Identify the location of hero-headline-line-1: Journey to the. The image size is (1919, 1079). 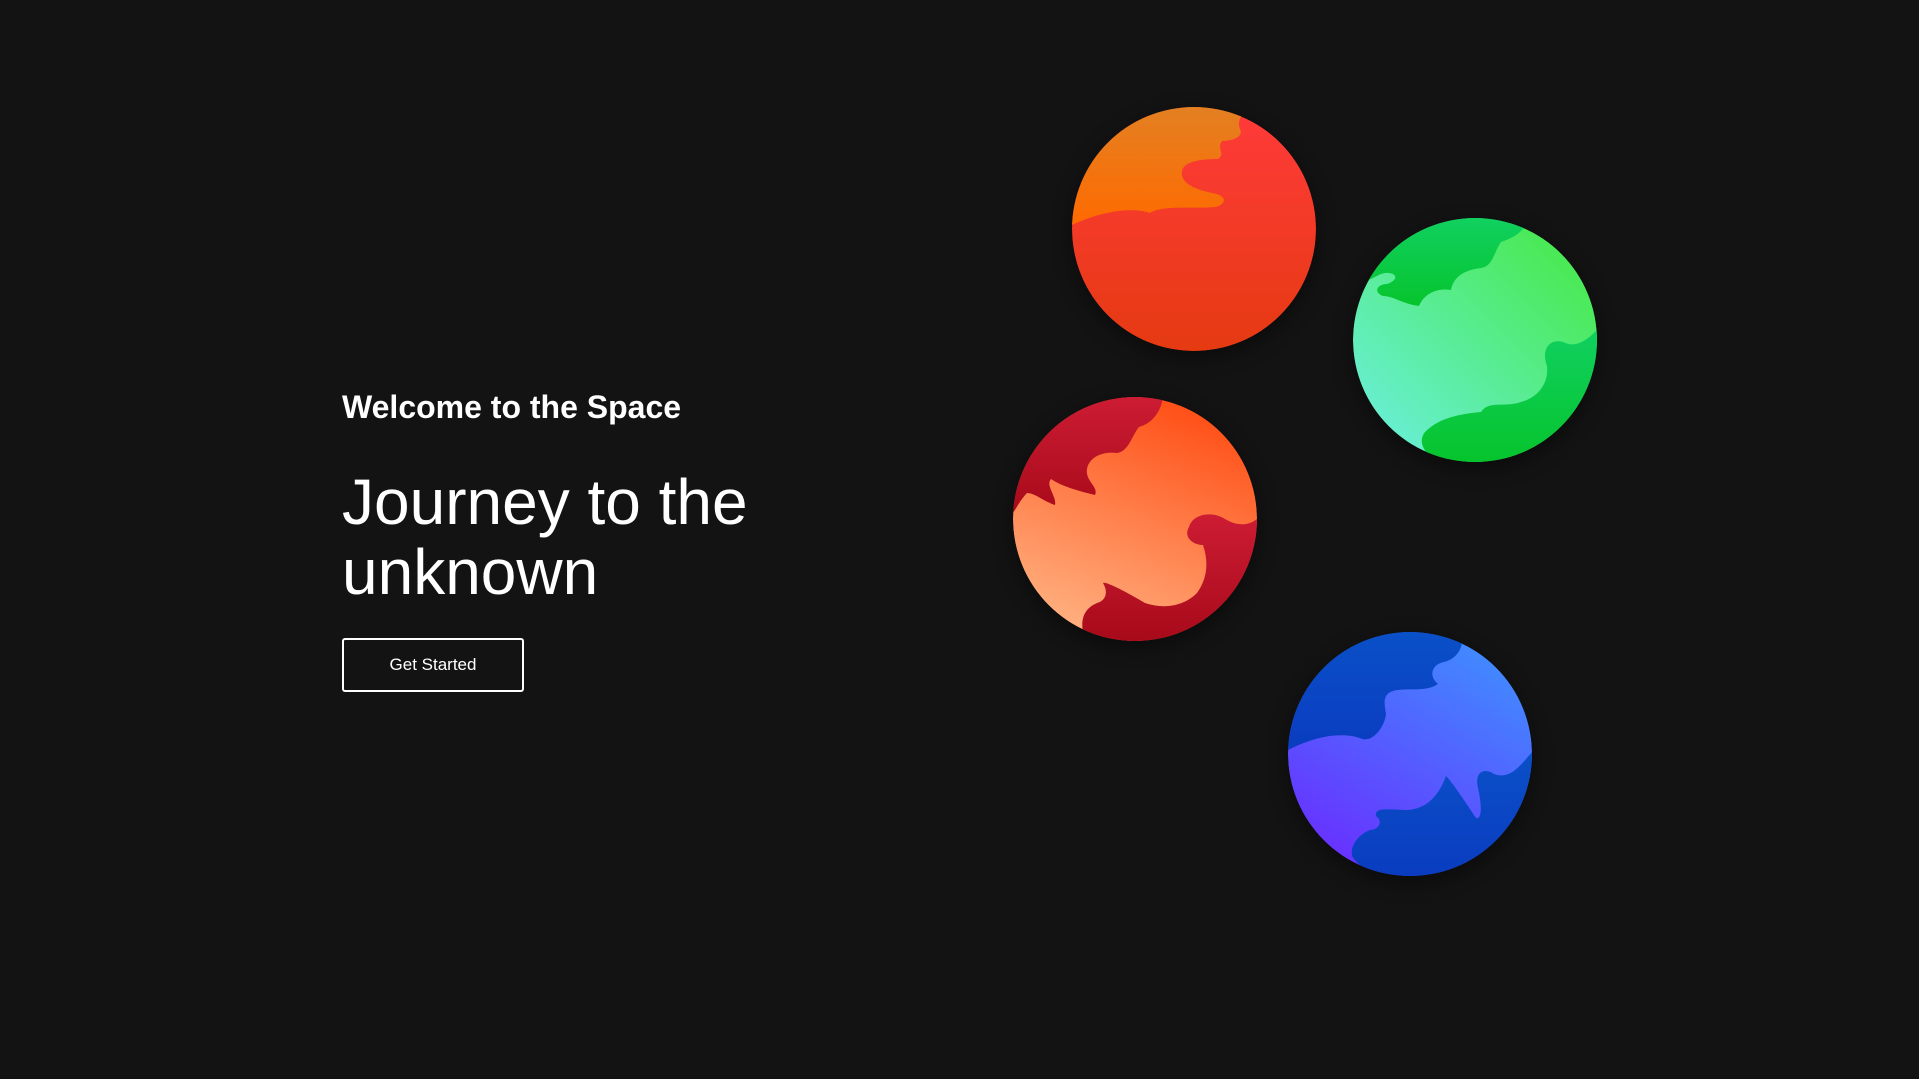
(545, 502).